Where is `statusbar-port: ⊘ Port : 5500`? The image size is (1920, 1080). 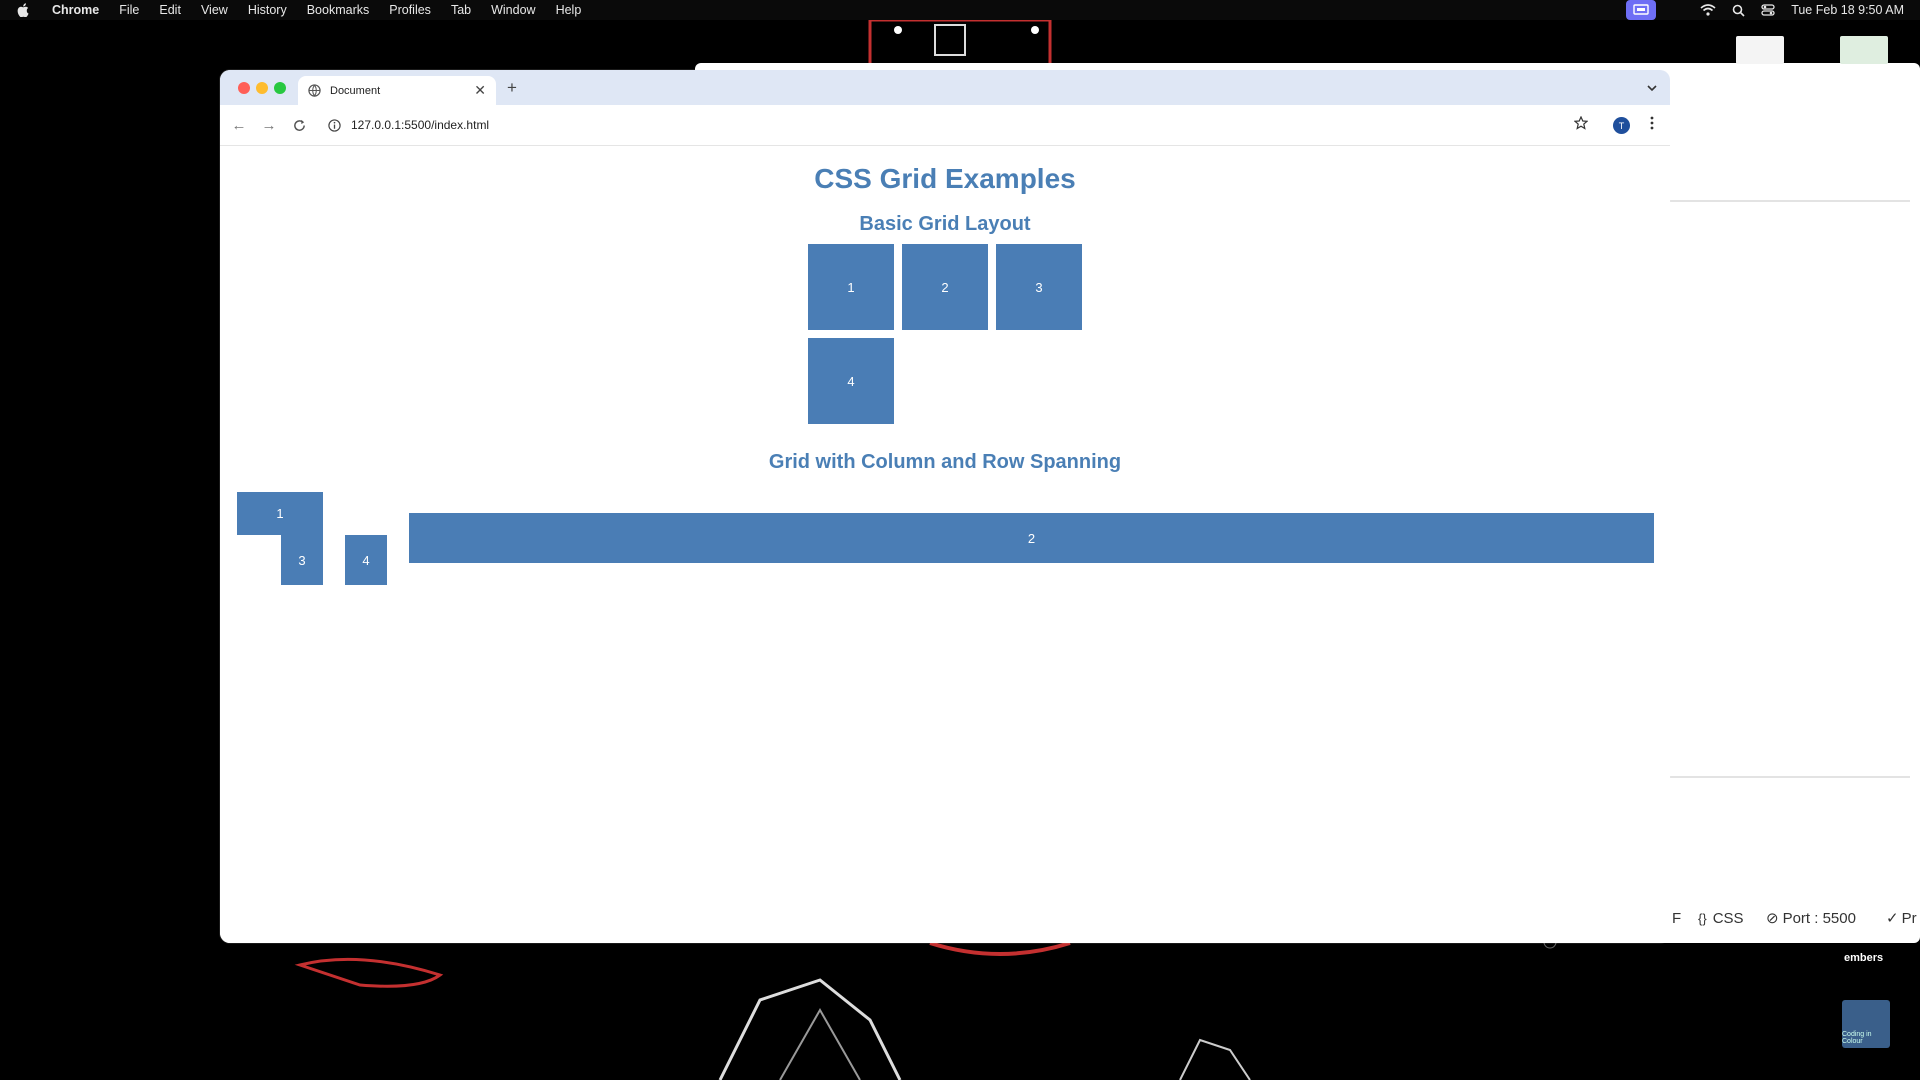
statusbar-port: ⊘ Port : 5500 is located at coordinates (1811, 918).